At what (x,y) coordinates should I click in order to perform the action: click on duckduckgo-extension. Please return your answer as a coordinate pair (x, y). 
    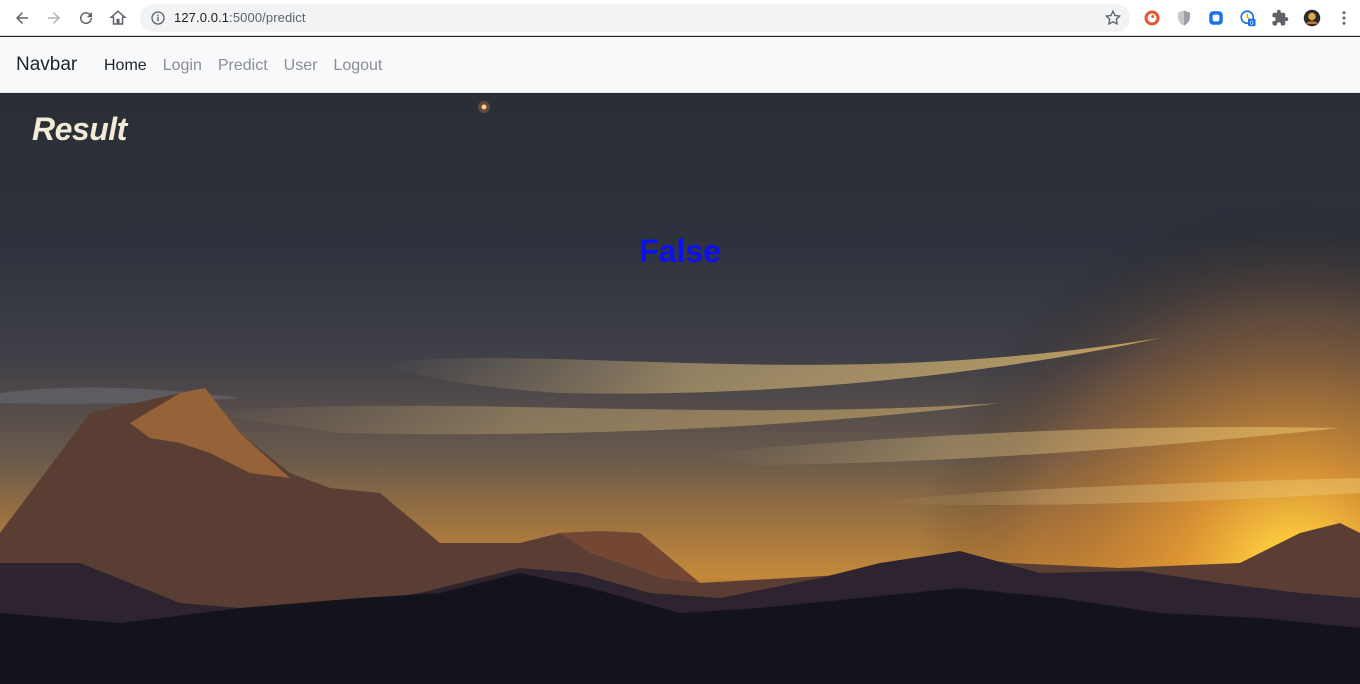
    Looking at the image, I should click on (1152, 18).